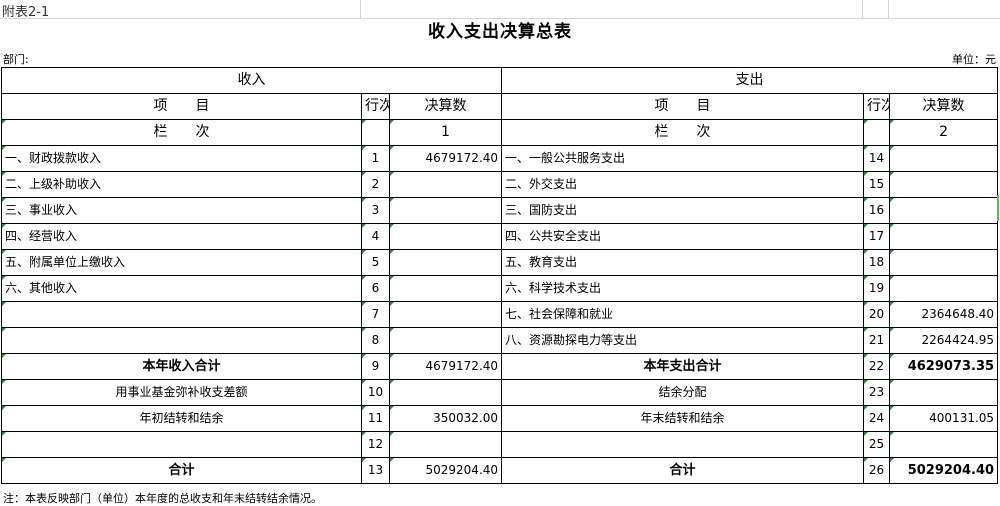 The image size is (1000, 506). What do you see at coordinates (877, 470) in the screenshot?
I see `expense-row-number: 26` at bounding box center [877, 470].